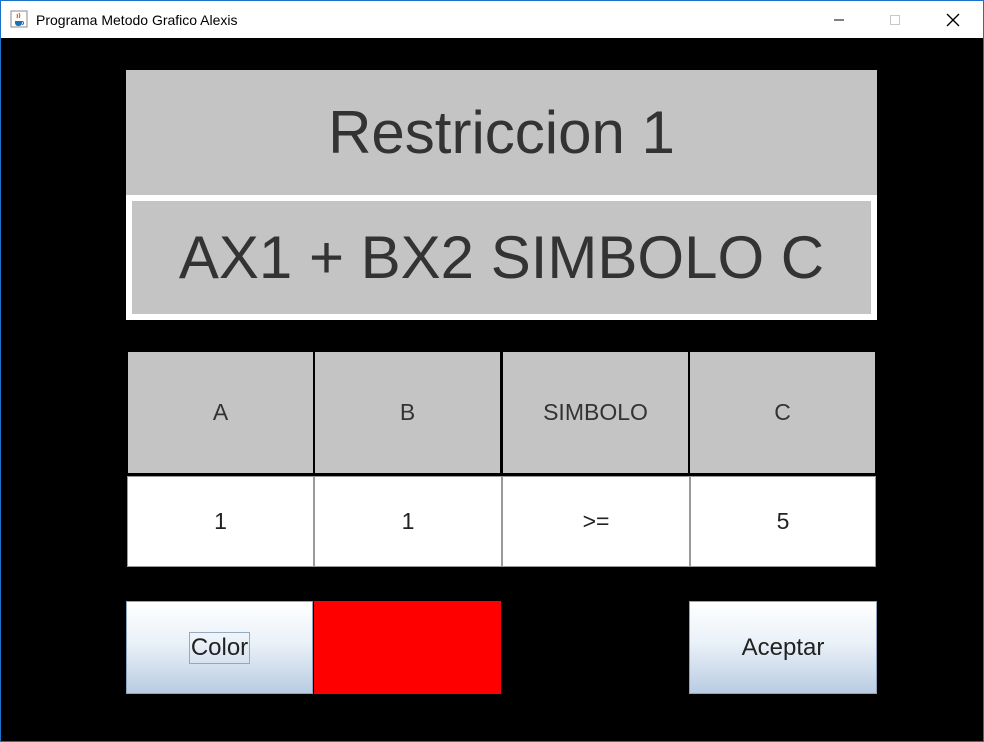  Describe the element at coordinates (783, 647) in the screenshot. I see `accept-button: Aceptar` at that location.